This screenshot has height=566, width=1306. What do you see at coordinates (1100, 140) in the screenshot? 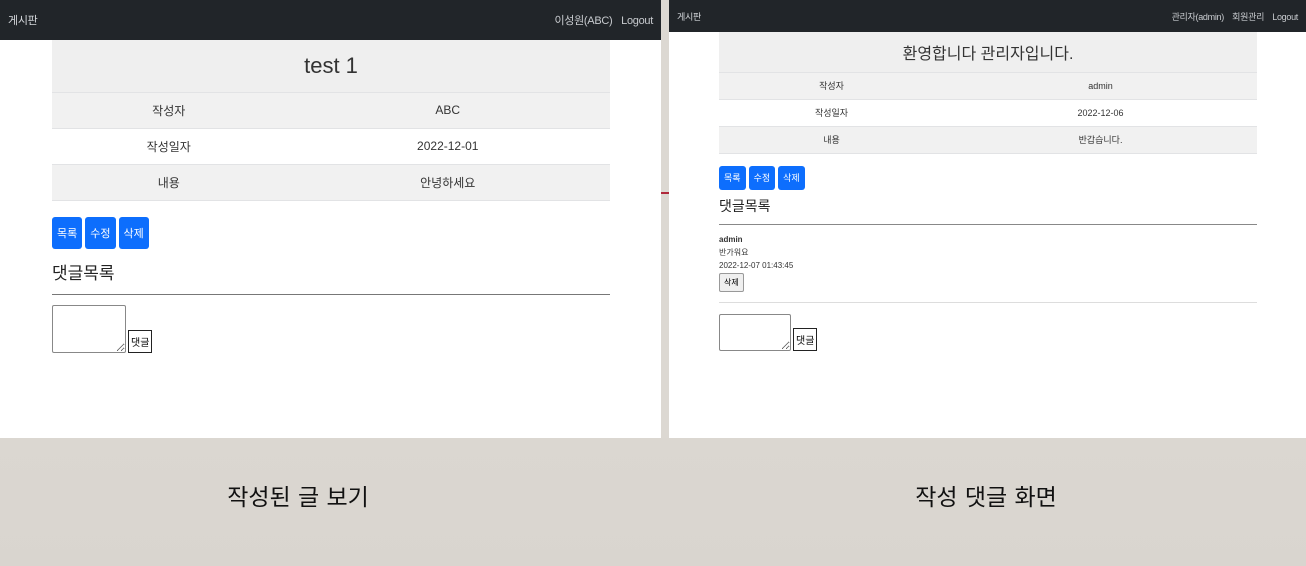
I see `row-value: 반갑습니다.` at bounding box center [1100, 140].